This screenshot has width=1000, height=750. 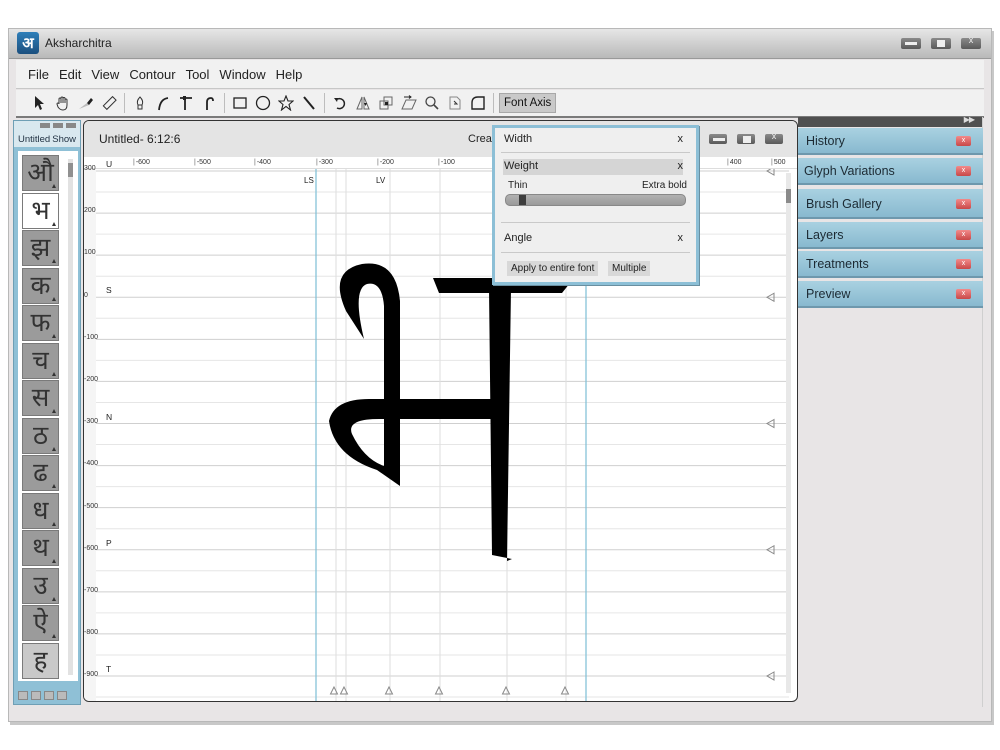 I want to click on menu-help: Help, so click(x=289, y=74).